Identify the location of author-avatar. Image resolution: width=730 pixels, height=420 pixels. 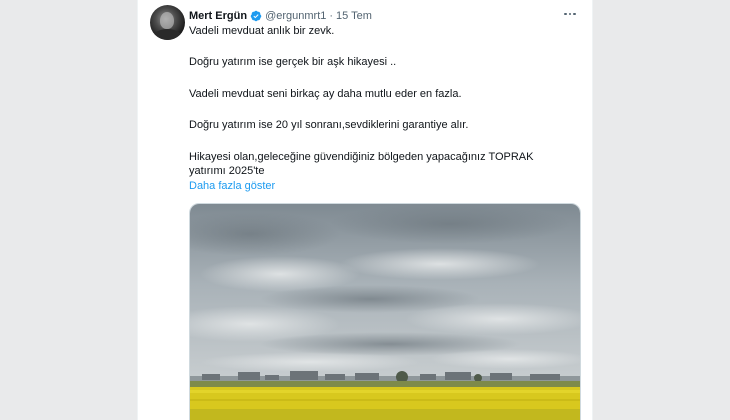
(167, 22).